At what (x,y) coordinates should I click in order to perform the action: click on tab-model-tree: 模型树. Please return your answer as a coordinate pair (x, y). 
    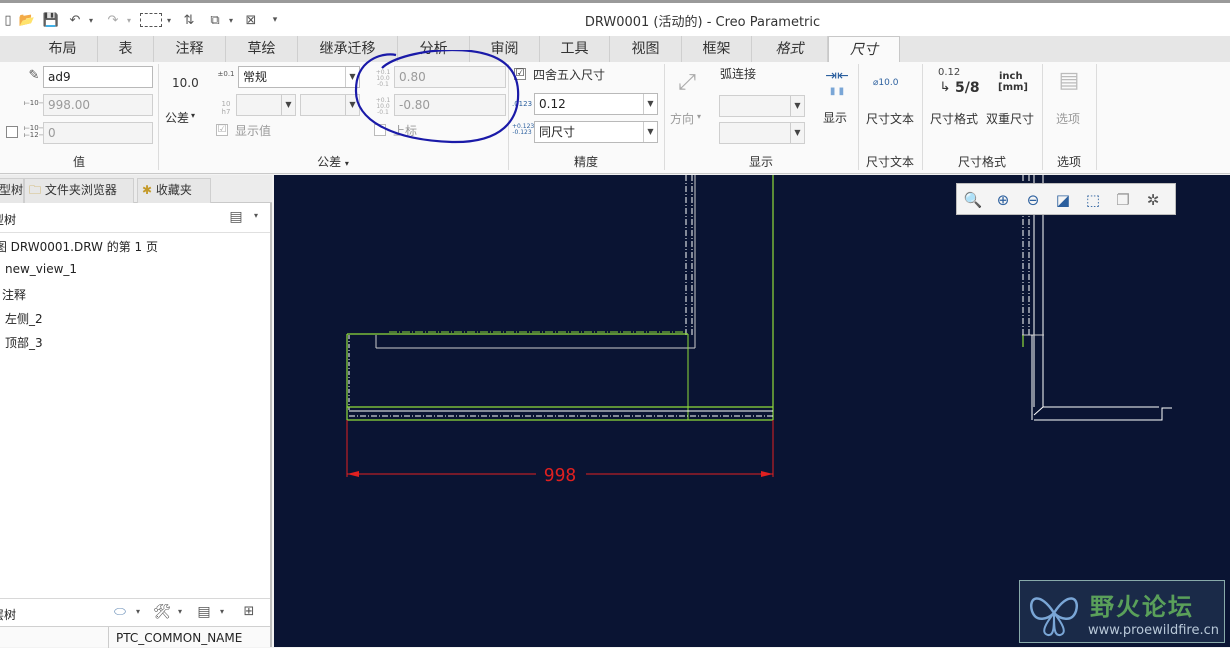
    Looking at the image, I should click on (12, 190).